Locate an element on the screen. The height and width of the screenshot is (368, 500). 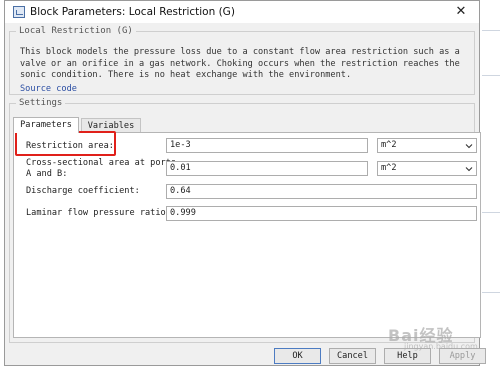
cross-sectional-area-unit-select: m^2 is located at coordinates (427, 168).